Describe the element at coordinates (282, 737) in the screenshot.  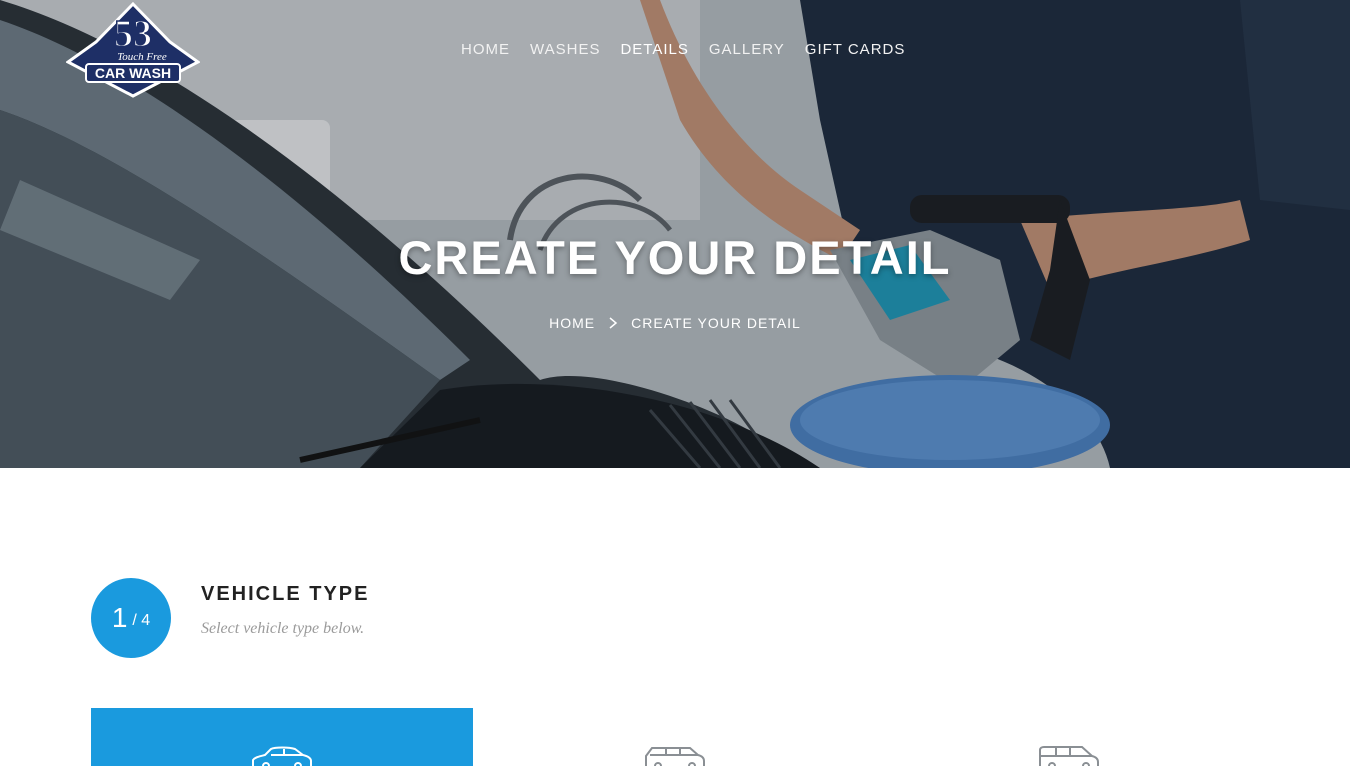
I see `vehicle-option-sedan` at that location.